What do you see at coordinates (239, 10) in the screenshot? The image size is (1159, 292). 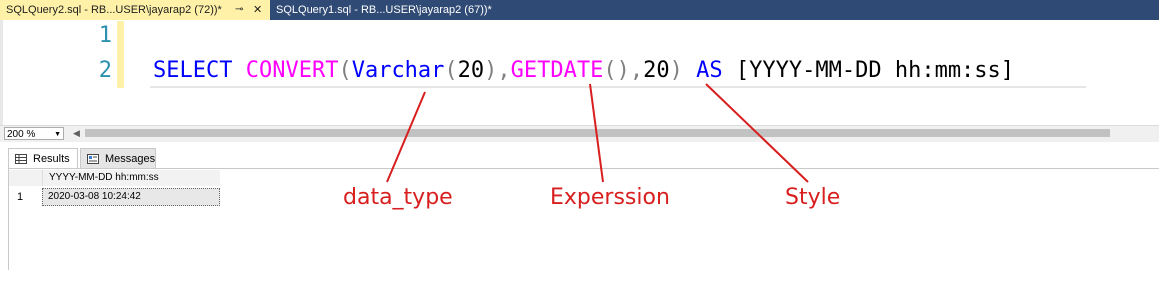 I see `pin-icon: ⊸` at bounding box center [239, 10].